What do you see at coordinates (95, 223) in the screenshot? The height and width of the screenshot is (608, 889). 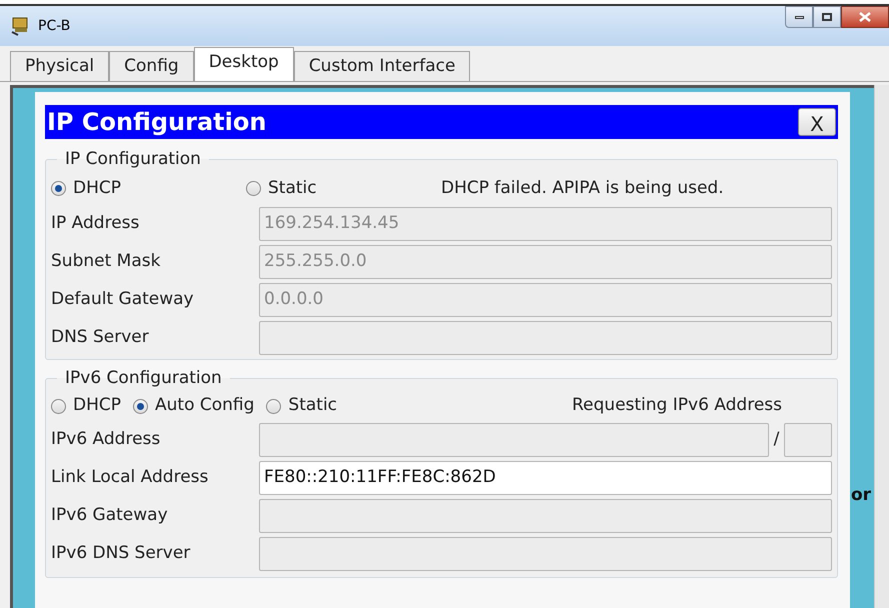 I see `field-label: IP Address` at bounding box center [95, 223].